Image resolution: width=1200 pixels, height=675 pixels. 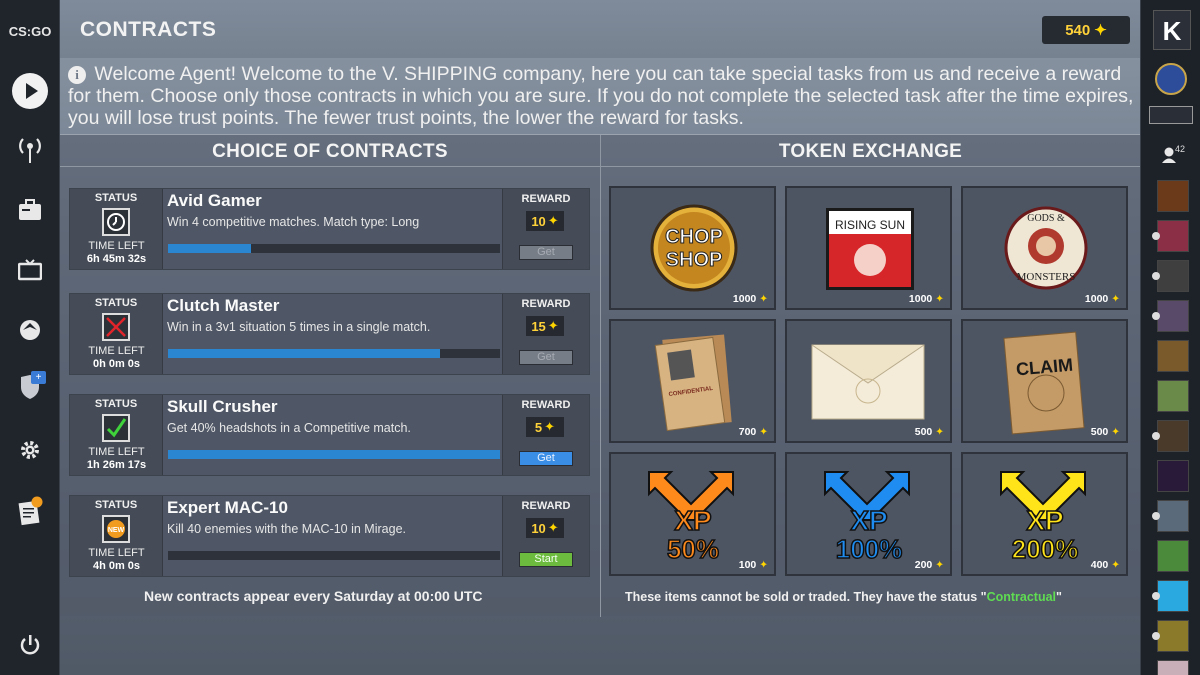 I want to click on chop-shop-patch-icon: CHOP SHOP, so click(x=694, y=248).